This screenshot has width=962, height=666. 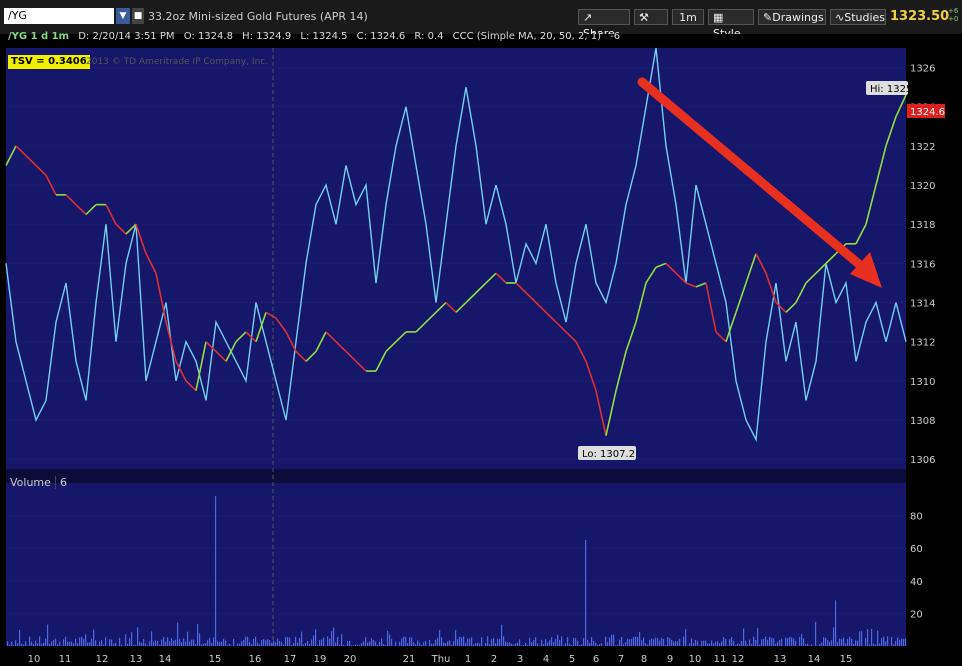 What do you see at coordinates (731, 24) in the screenshot?
I see `style-button: ▦ Style` at bounding box center [731, 24].